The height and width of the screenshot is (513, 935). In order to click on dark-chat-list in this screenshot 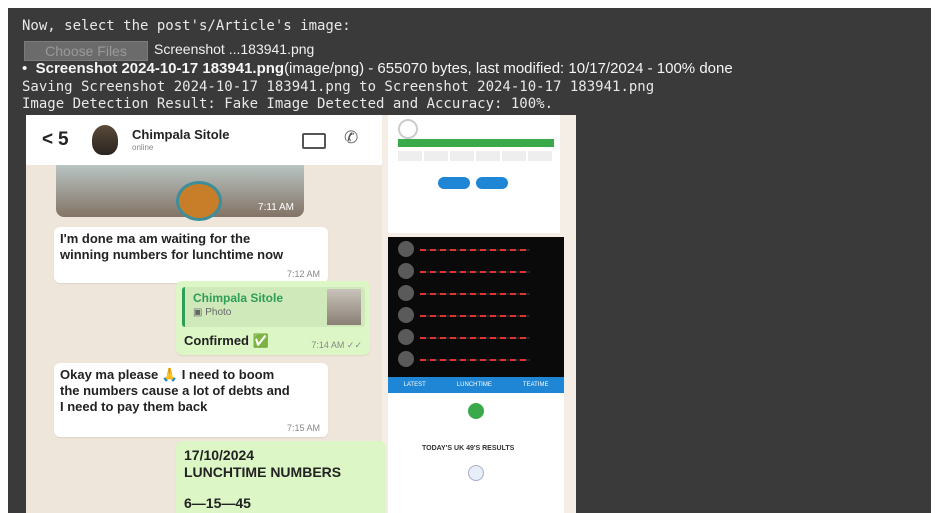, I will do `click(476, 307)`.